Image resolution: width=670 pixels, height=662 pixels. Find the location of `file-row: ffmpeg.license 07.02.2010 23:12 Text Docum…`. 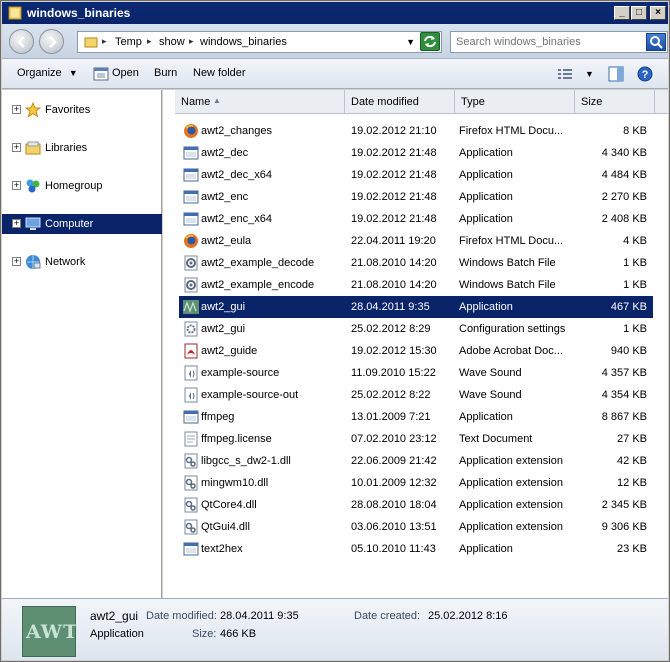

file-row: ffmpeg.license 07.02.2010 23:12 Text Docum… is located at coordinates (416, 439).